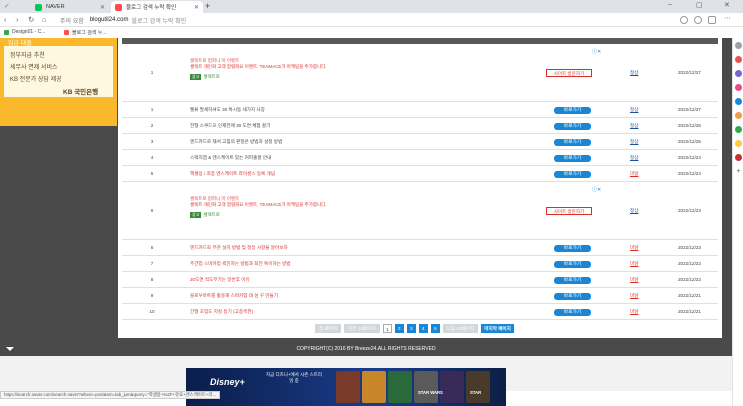 This screenshot has height=406, width=743. Describe the element at coordinates (738, 101) in the screenshot. I see `outlook-icon` at that location.